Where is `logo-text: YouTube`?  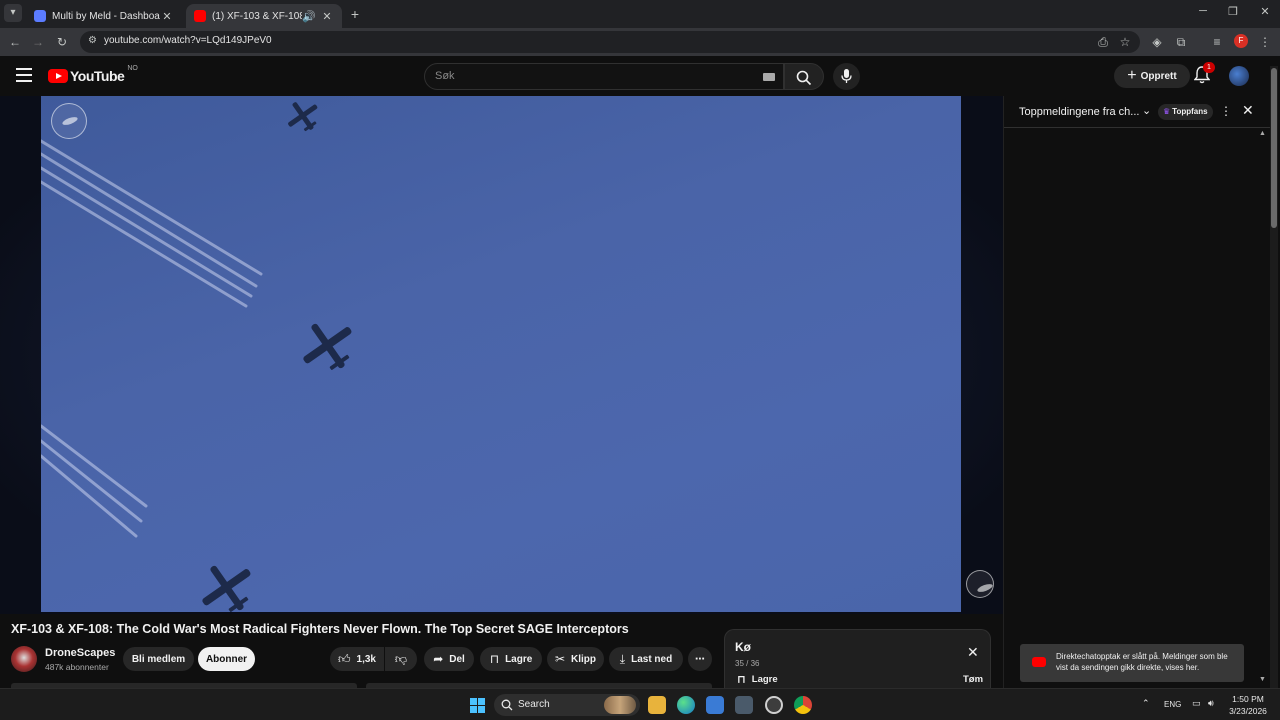
logo-text: YouTube is located at coordinates (97, 76).